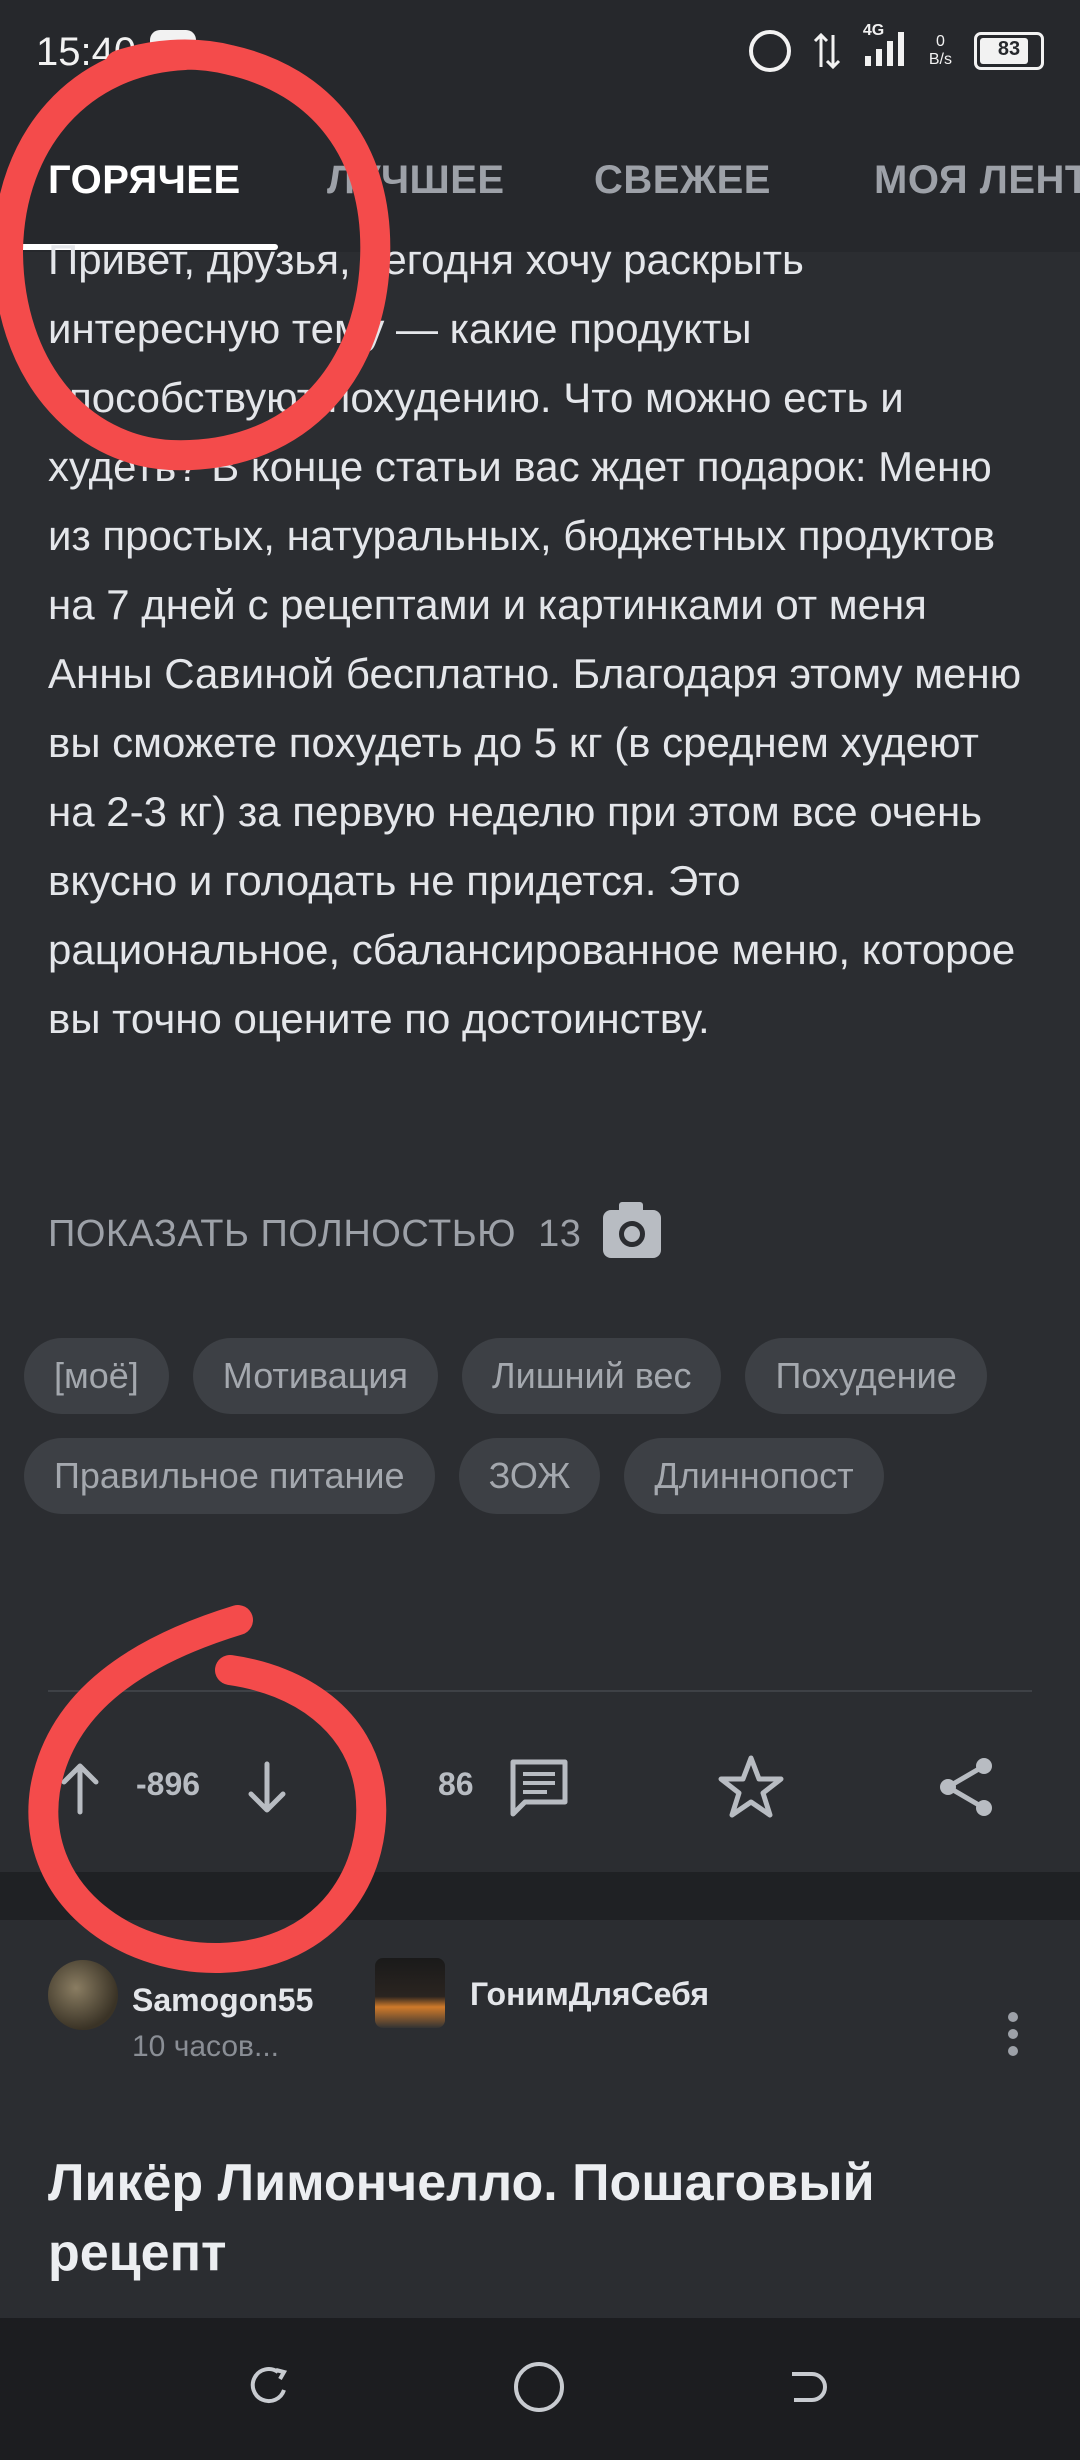 This screenshot has width=1080, height=2460. Describe the element at coordinates (632, 1230) in the screenshot. I see `camera-icon` at that location.